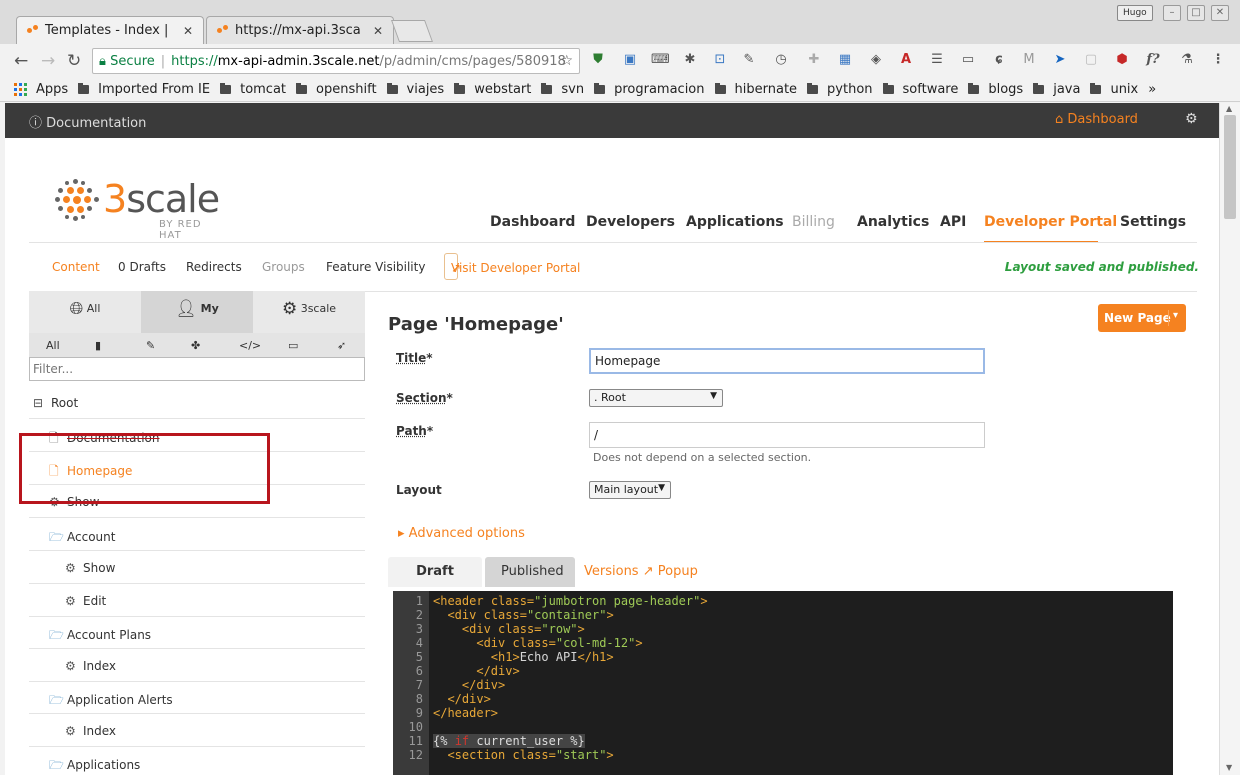 The width and height of the screenshot is (1240, 775). What do you see at coordinates (906, 60) in the screenshot?
I see `extension-acrobat-icon: A` at bounding box center [906, 60].